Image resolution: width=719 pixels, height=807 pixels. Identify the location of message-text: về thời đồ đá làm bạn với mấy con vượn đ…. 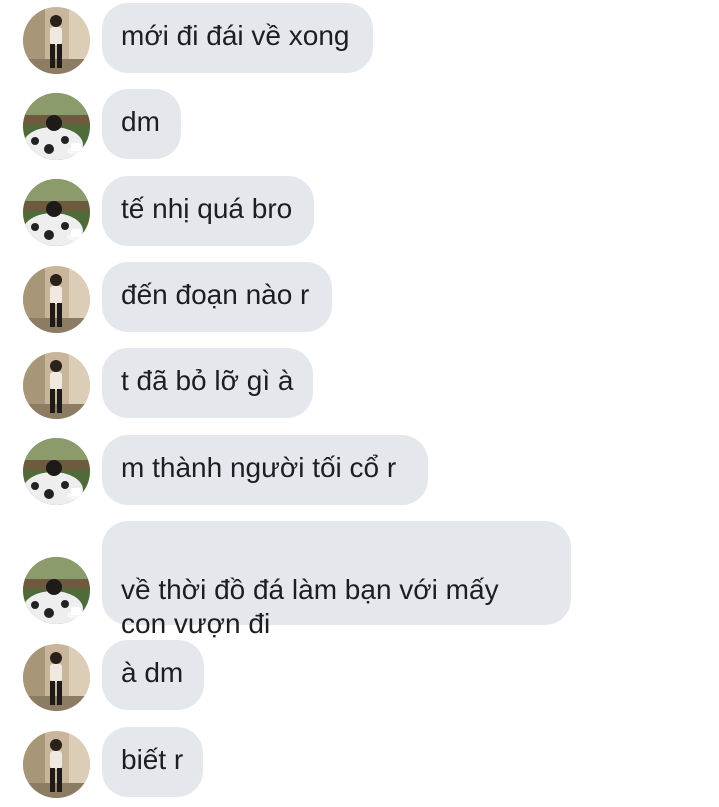
(310, 606).